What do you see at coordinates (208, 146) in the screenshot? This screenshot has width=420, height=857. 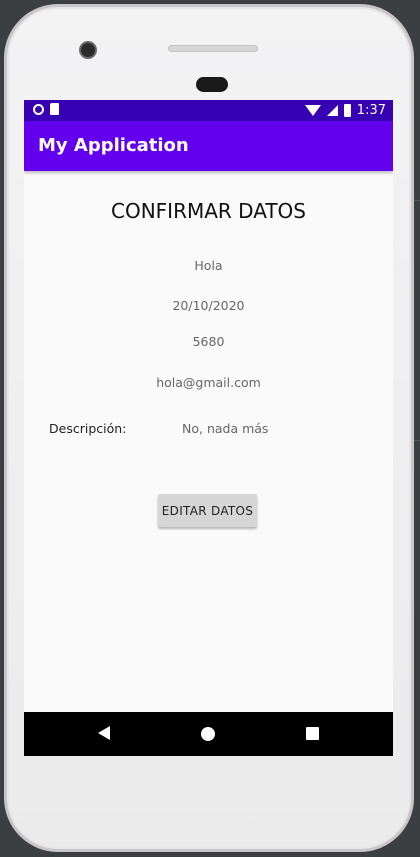 I see `app-bar: My Application` at bounding box center [208, 146].